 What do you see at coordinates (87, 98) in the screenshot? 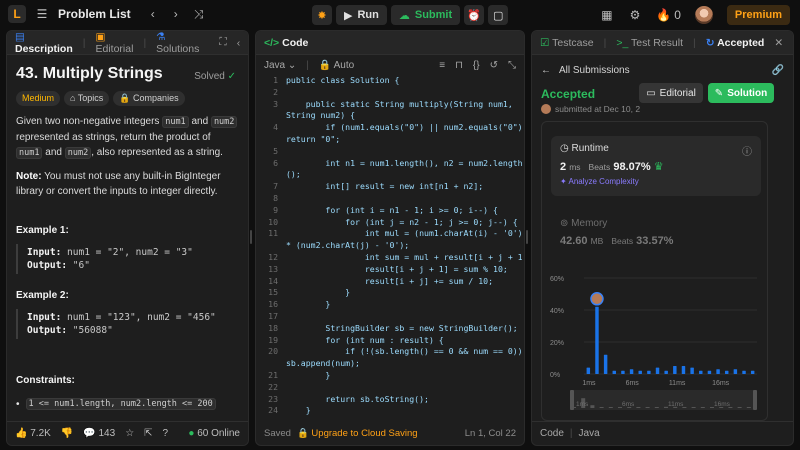
I see `topics-chip: ⌂ Topics` at bounding box center [87, 98].